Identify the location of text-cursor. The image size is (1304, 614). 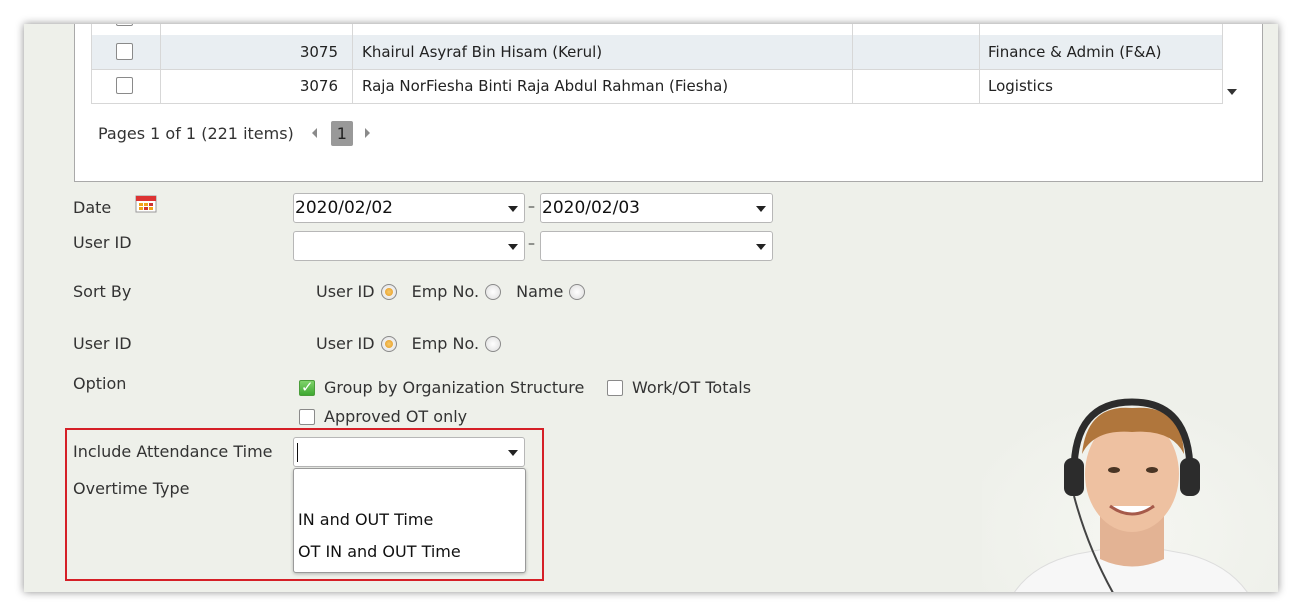
(297, 452).